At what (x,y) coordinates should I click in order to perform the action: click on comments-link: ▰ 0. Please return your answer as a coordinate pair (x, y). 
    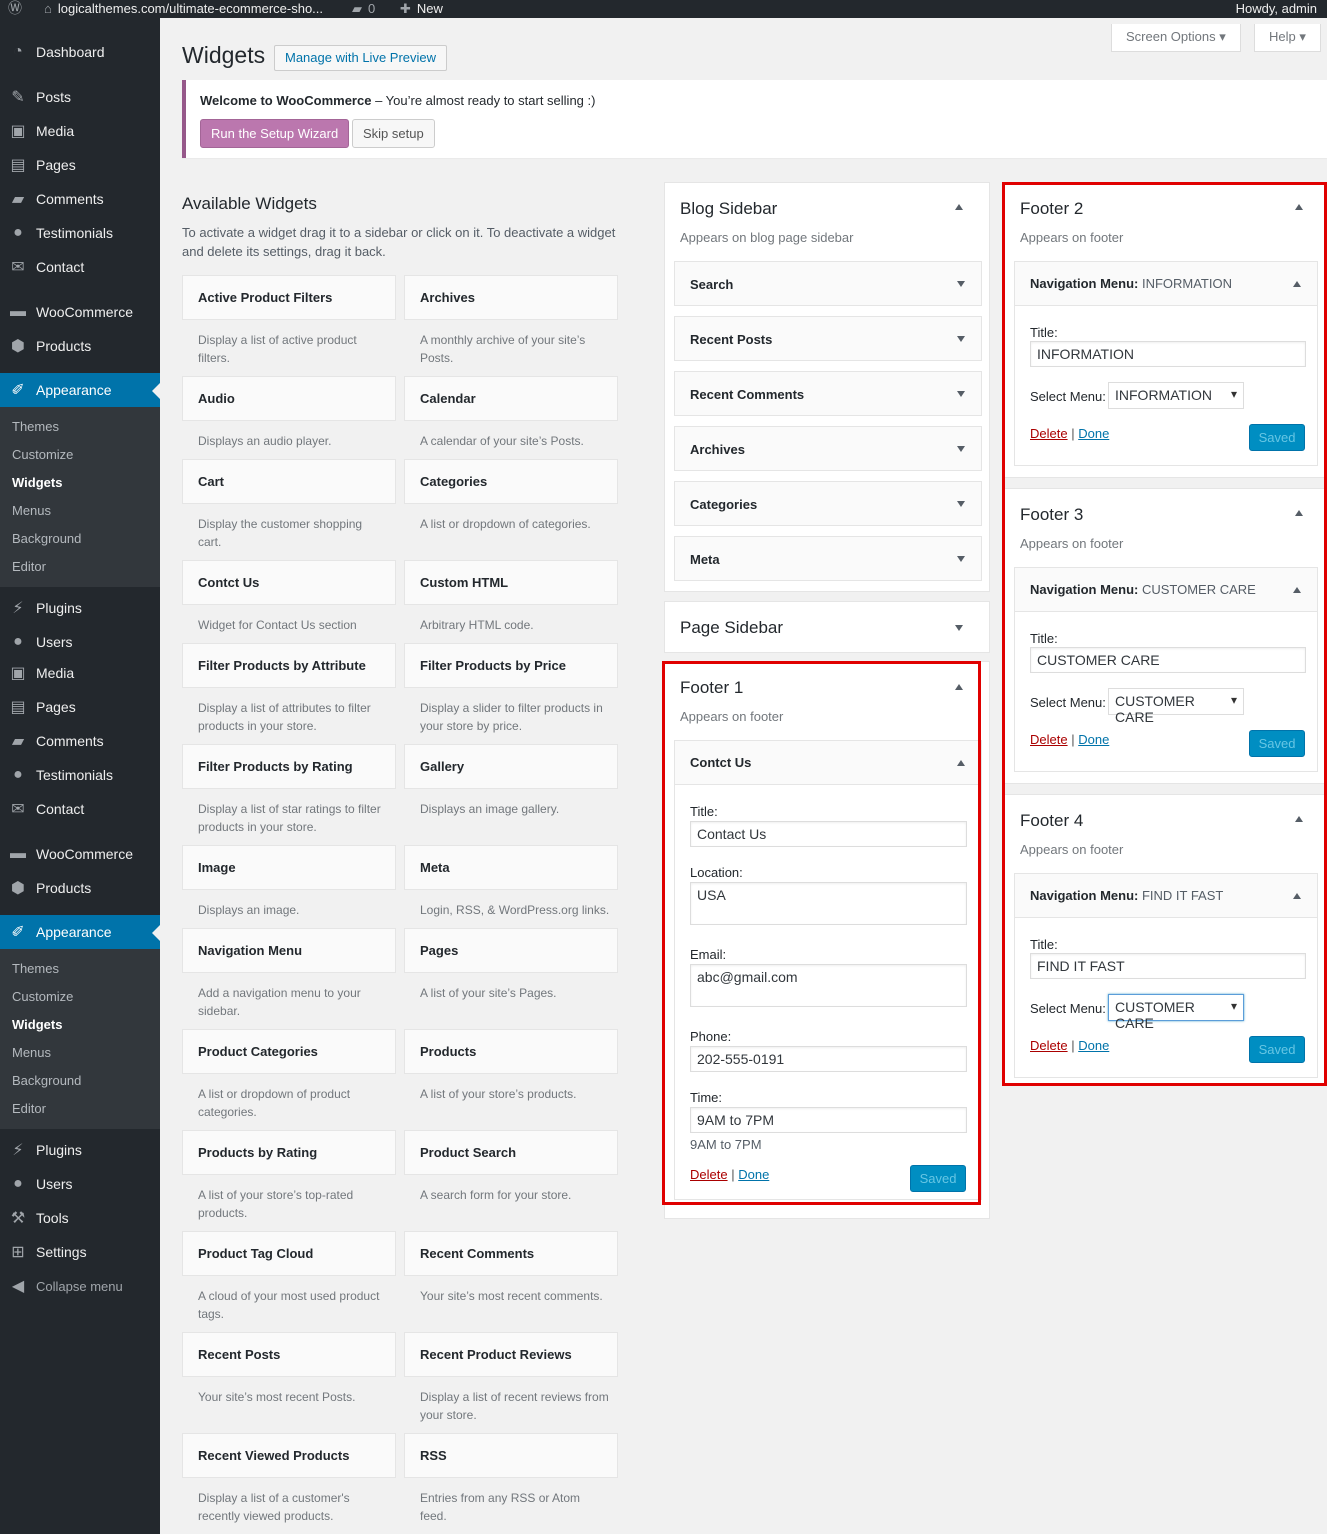
    Looking at the image, I should click on (363, 9).